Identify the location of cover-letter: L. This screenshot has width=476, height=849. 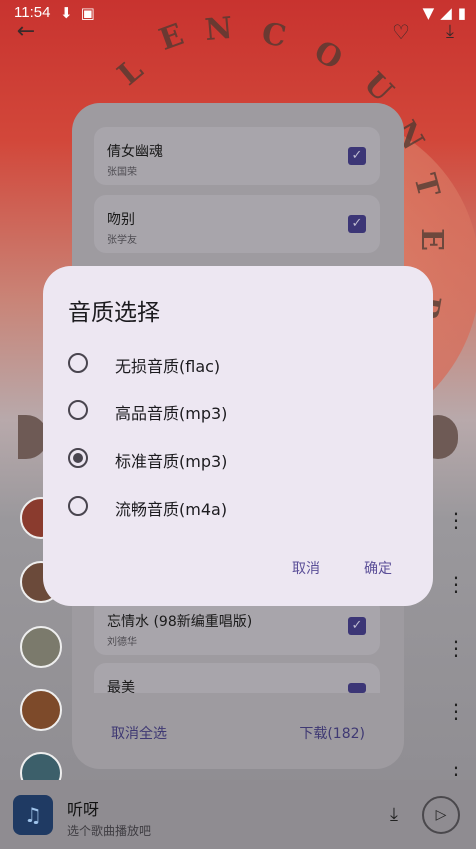
(130, 72).